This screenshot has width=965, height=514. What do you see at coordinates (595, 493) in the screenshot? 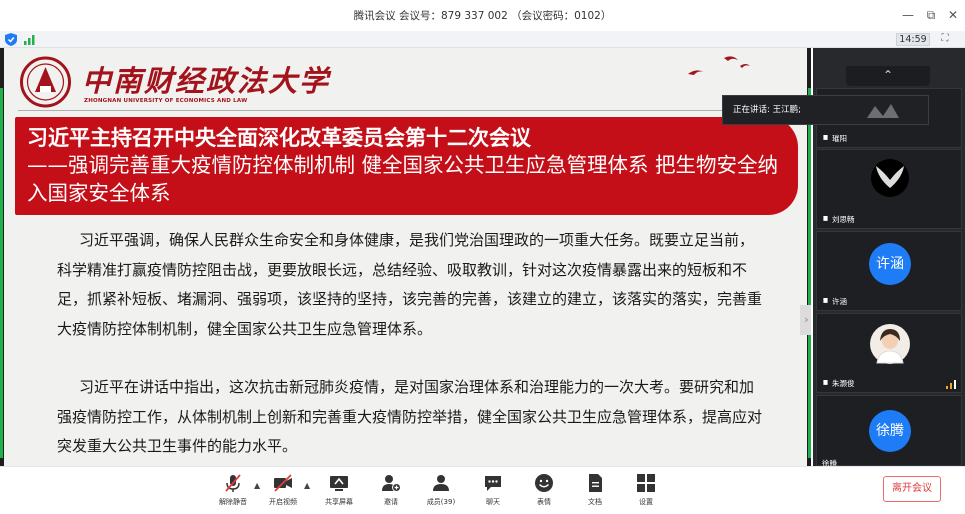
I see `documents-button: 文档` at bounding box center [595, 493].